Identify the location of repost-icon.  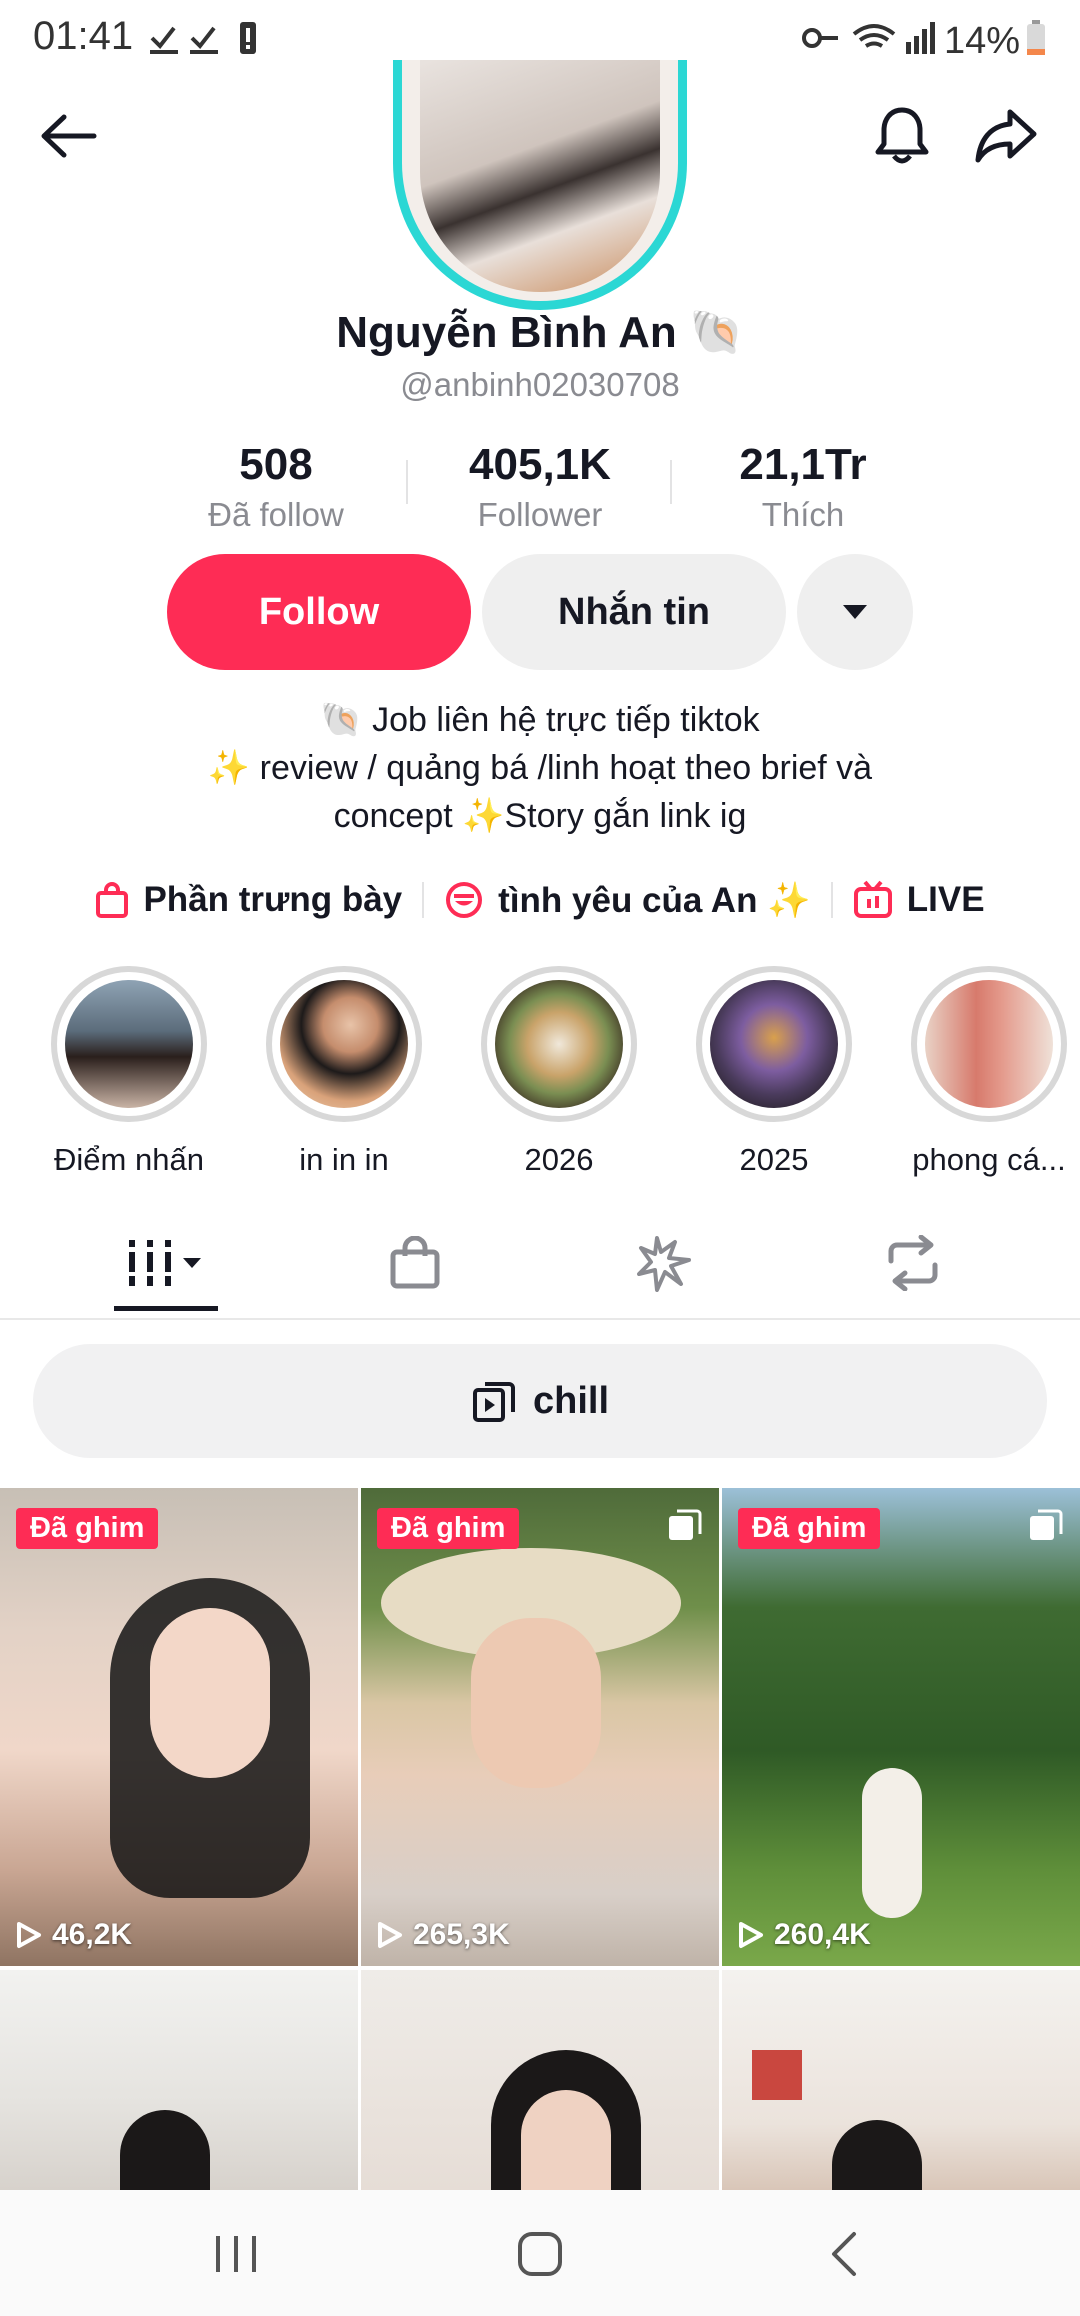
(913, 1263).